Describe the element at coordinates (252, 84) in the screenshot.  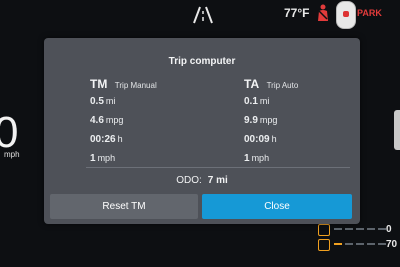
I see `trip-auto-abbr: TA` at that location.